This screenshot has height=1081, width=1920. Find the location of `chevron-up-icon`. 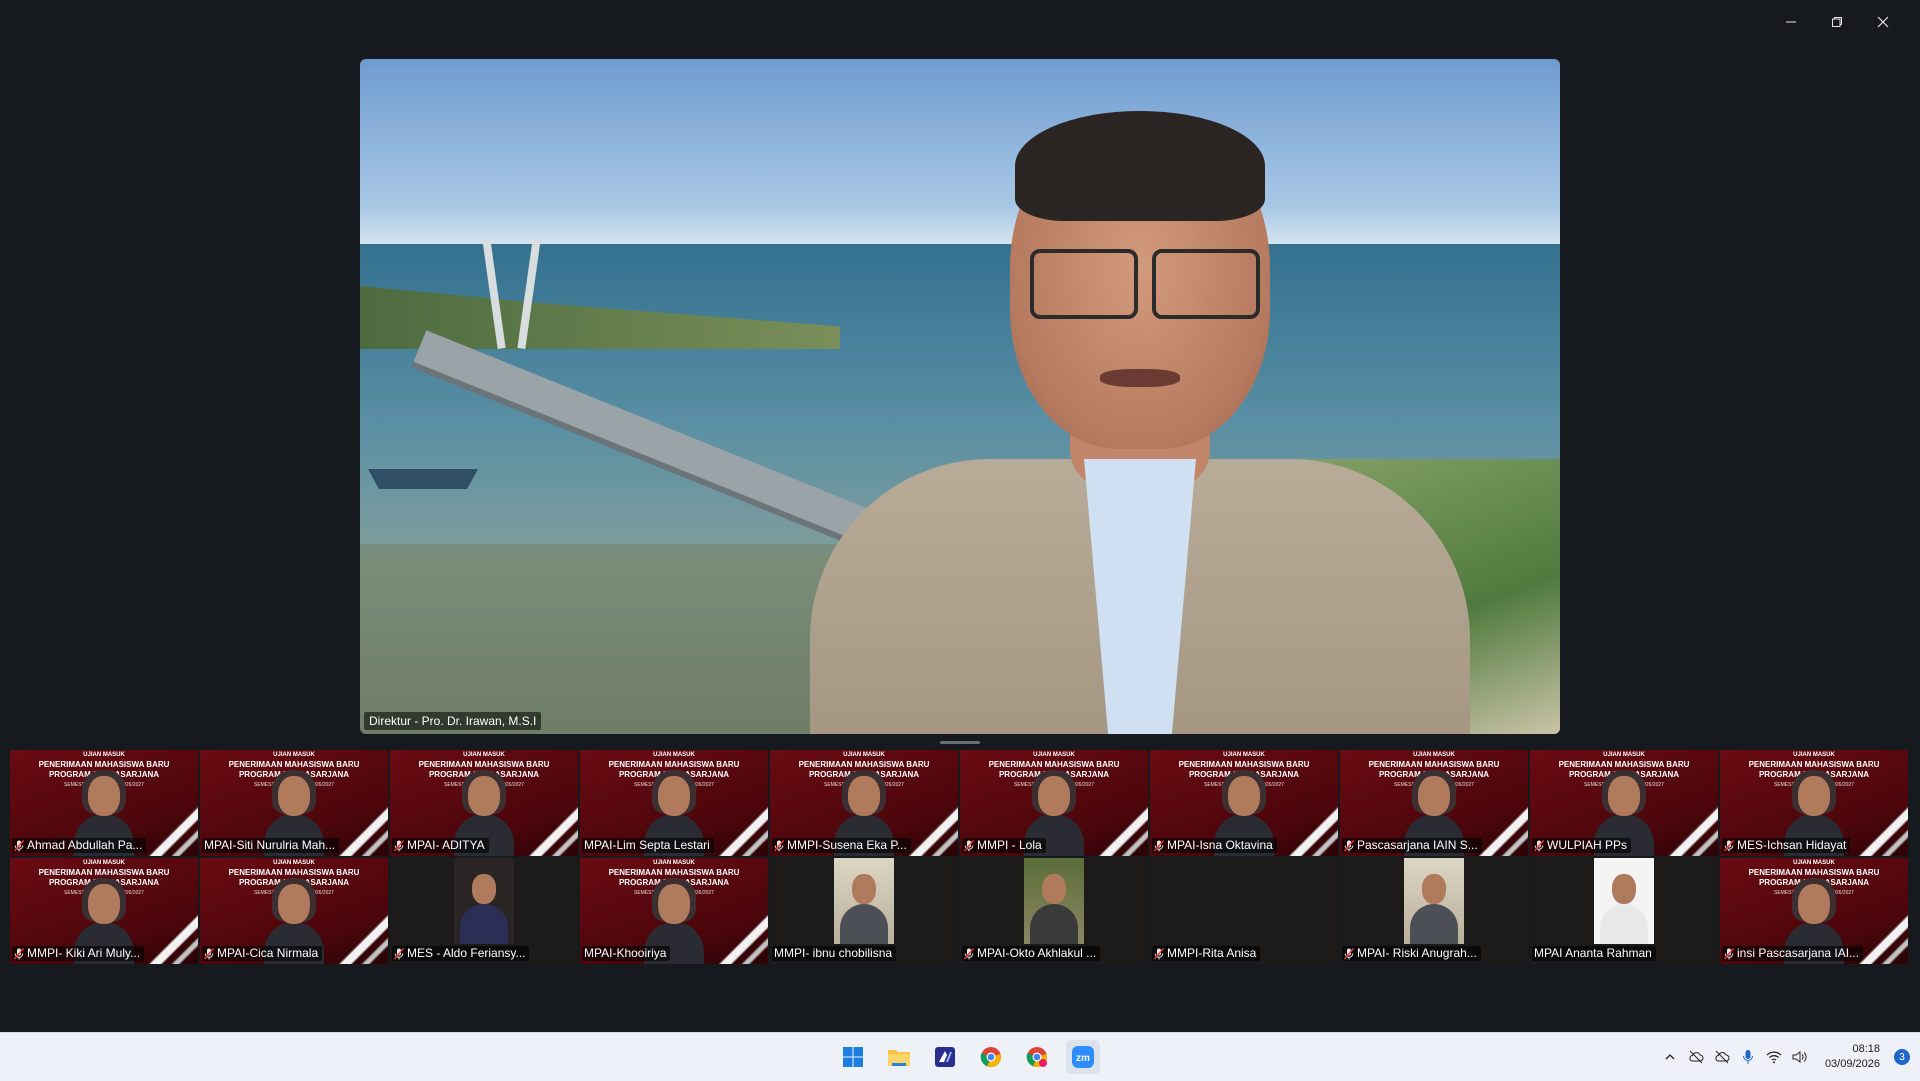

chevron-up-icon is located at coordinates (1670, 1057).